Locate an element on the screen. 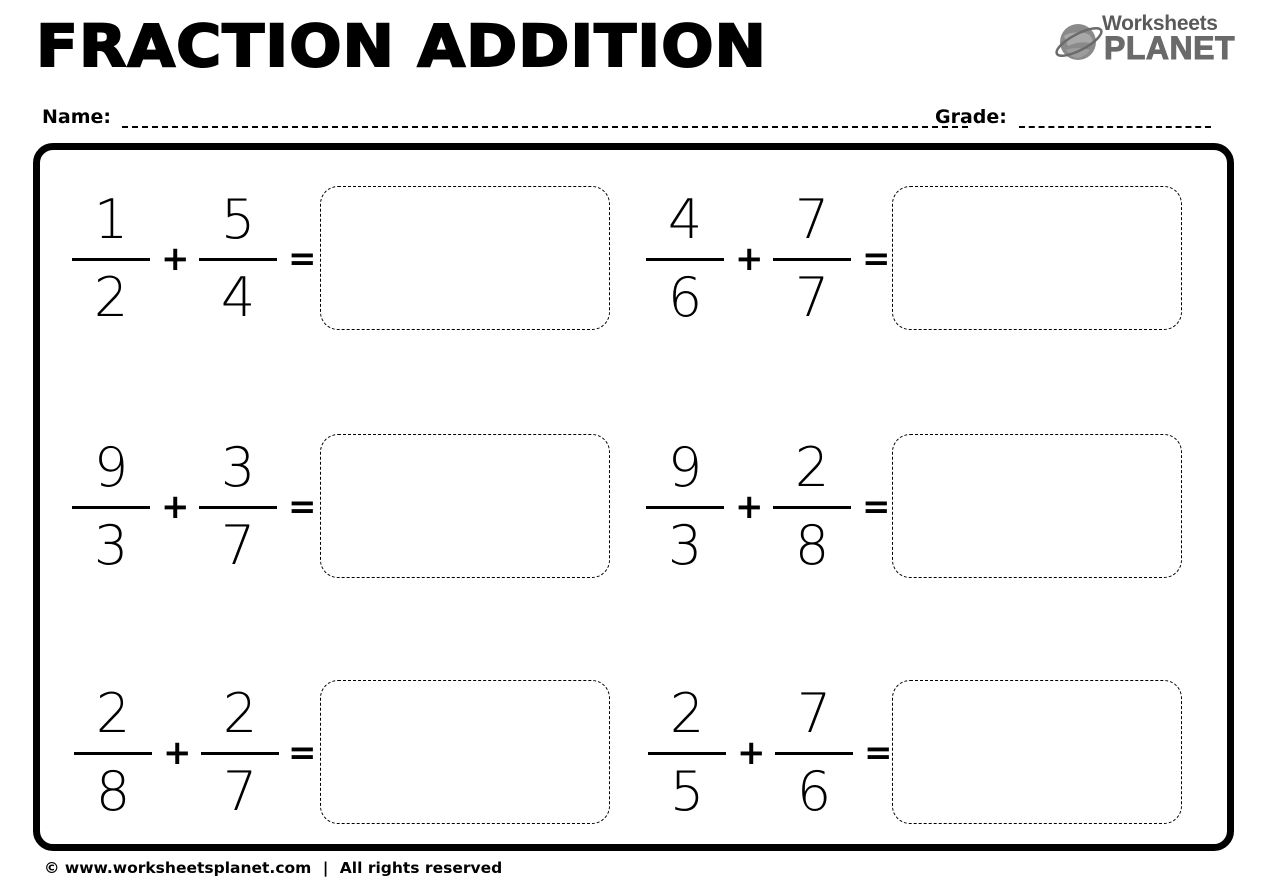  fraction-b: 3 7 is located at coordinates (238, 505).